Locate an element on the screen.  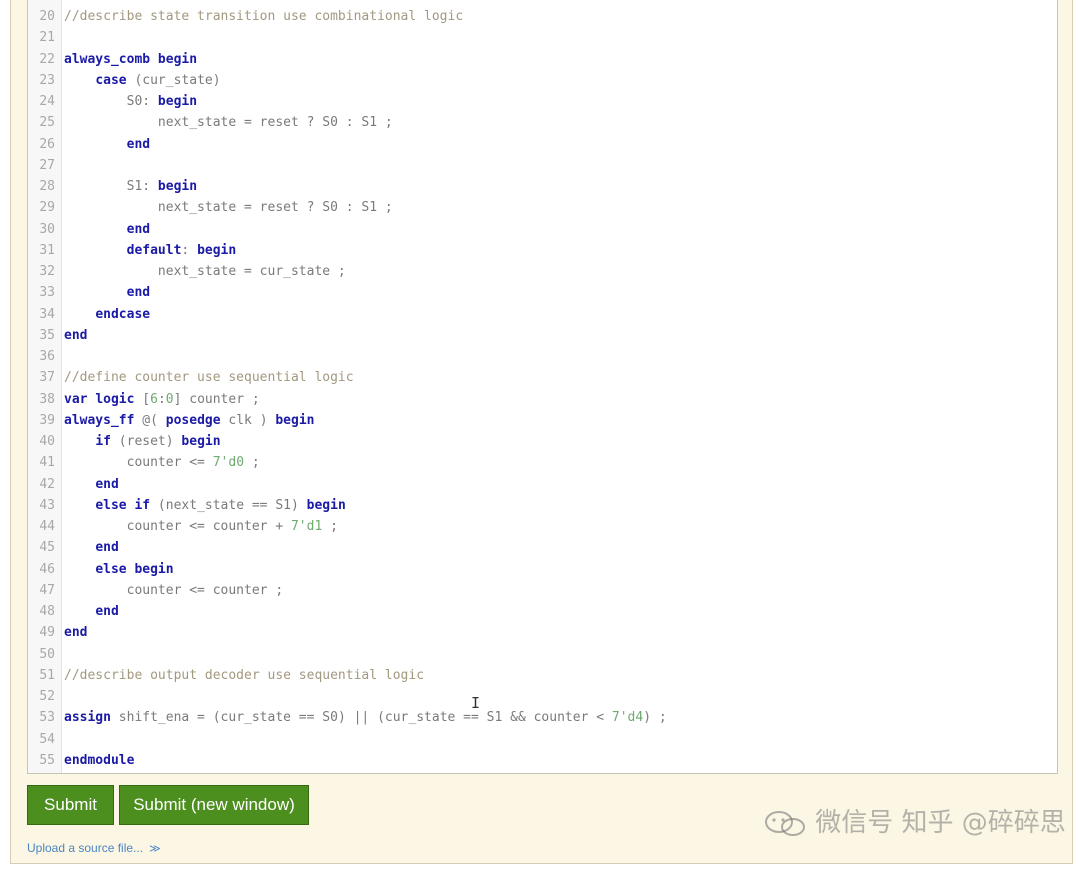
line-number: 38 is located at coordinates (44, 399).